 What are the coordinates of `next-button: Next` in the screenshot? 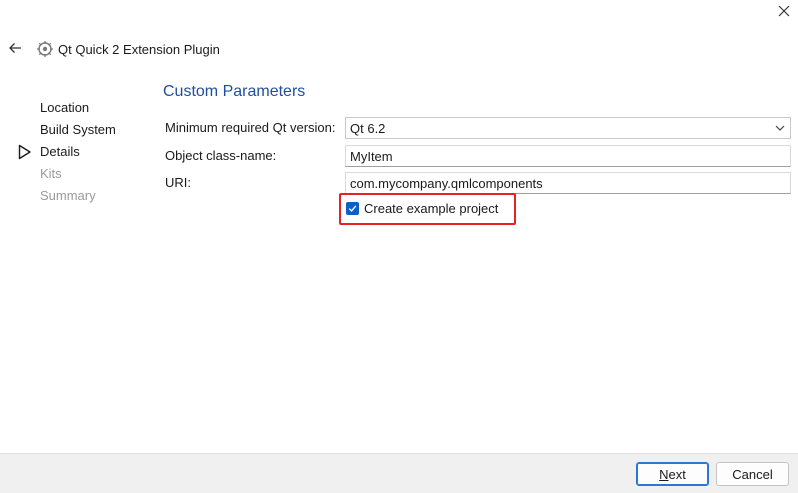 It's located at (672, 474).